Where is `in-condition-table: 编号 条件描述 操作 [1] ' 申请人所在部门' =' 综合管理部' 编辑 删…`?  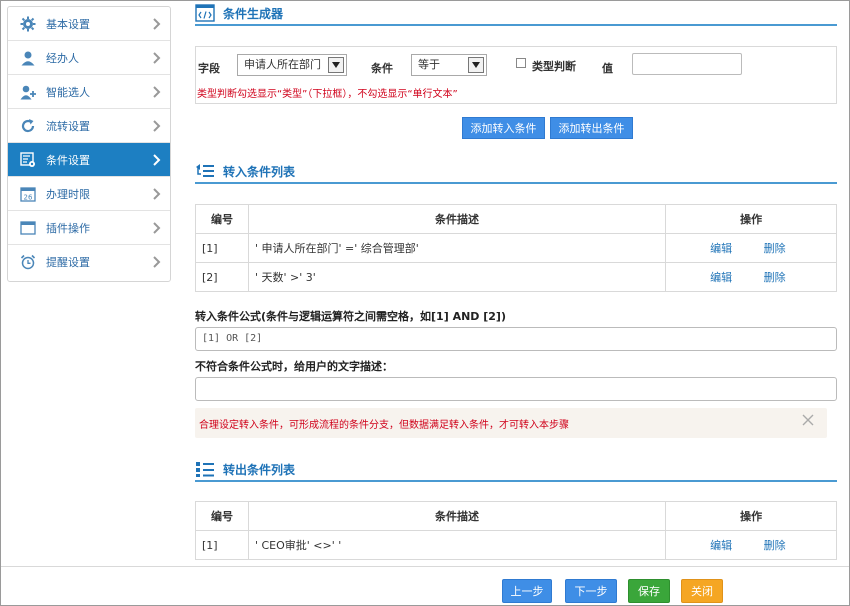 in-condition-table: 编号 条件描述 操作 [1] ' 申请人所在部门' =' 综合管理部' 编辑 删… is located at coordinates (516, 248).